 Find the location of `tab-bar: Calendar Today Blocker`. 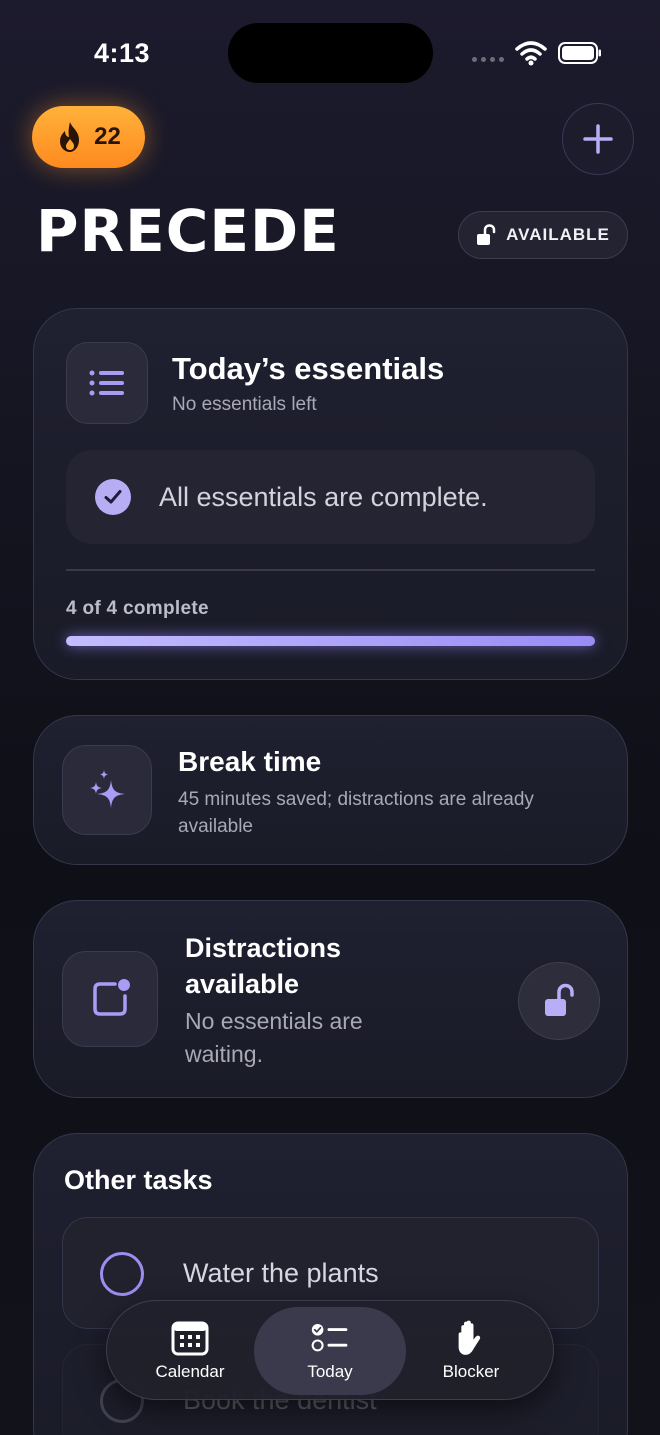

tab-bar: Calendar Today Blocker is located at coordinates (330, 1350).